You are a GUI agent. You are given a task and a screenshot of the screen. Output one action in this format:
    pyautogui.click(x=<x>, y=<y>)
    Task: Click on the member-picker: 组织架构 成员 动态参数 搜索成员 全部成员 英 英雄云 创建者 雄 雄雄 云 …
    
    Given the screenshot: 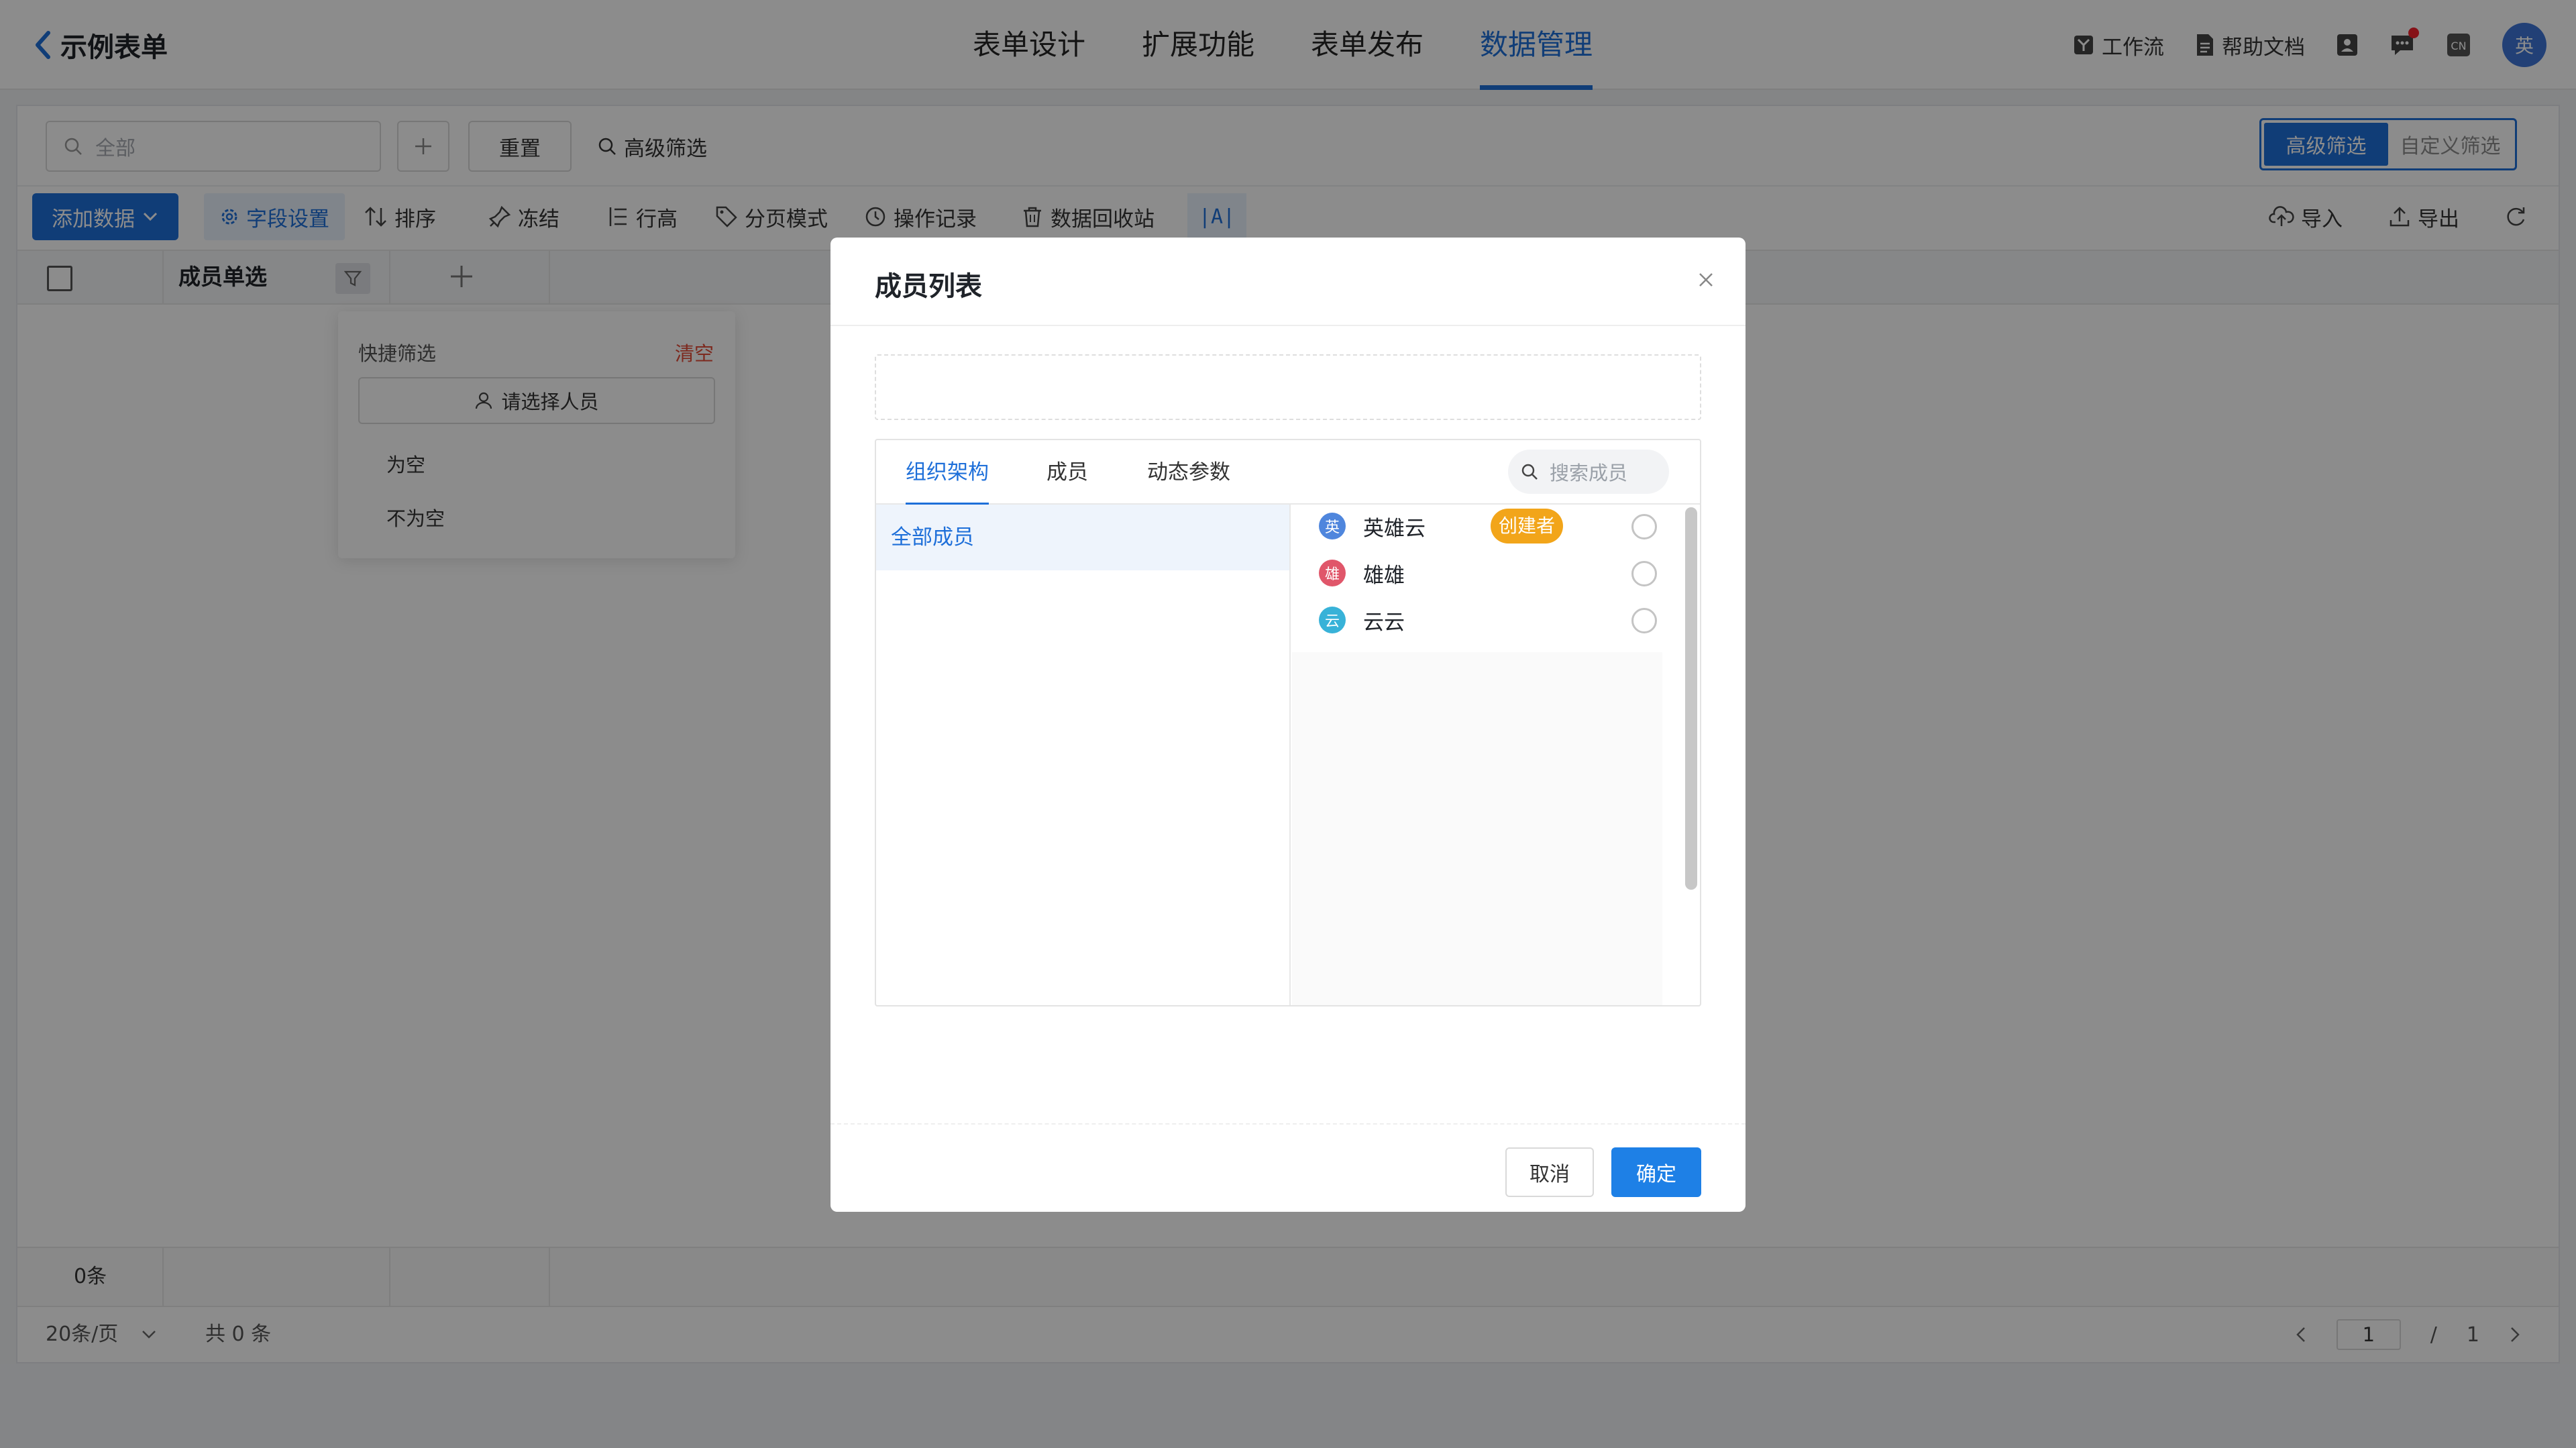 What is the action you would take?
    pyautogui.click(x=1288, y=722)
    